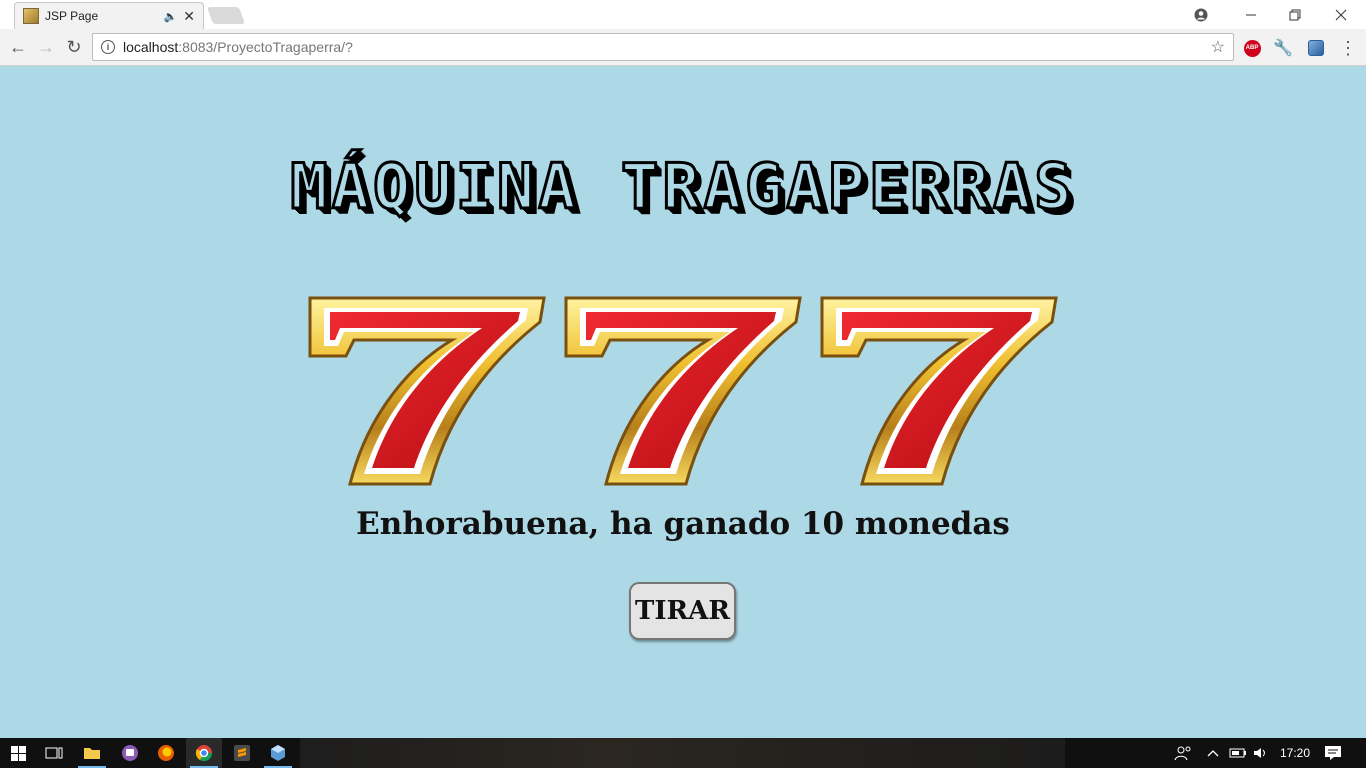 The height and width of the screenshot is (768, 1366). Describe the element at coordinates (1295, 14) in the screenshot. I see `restore-button` at that location.